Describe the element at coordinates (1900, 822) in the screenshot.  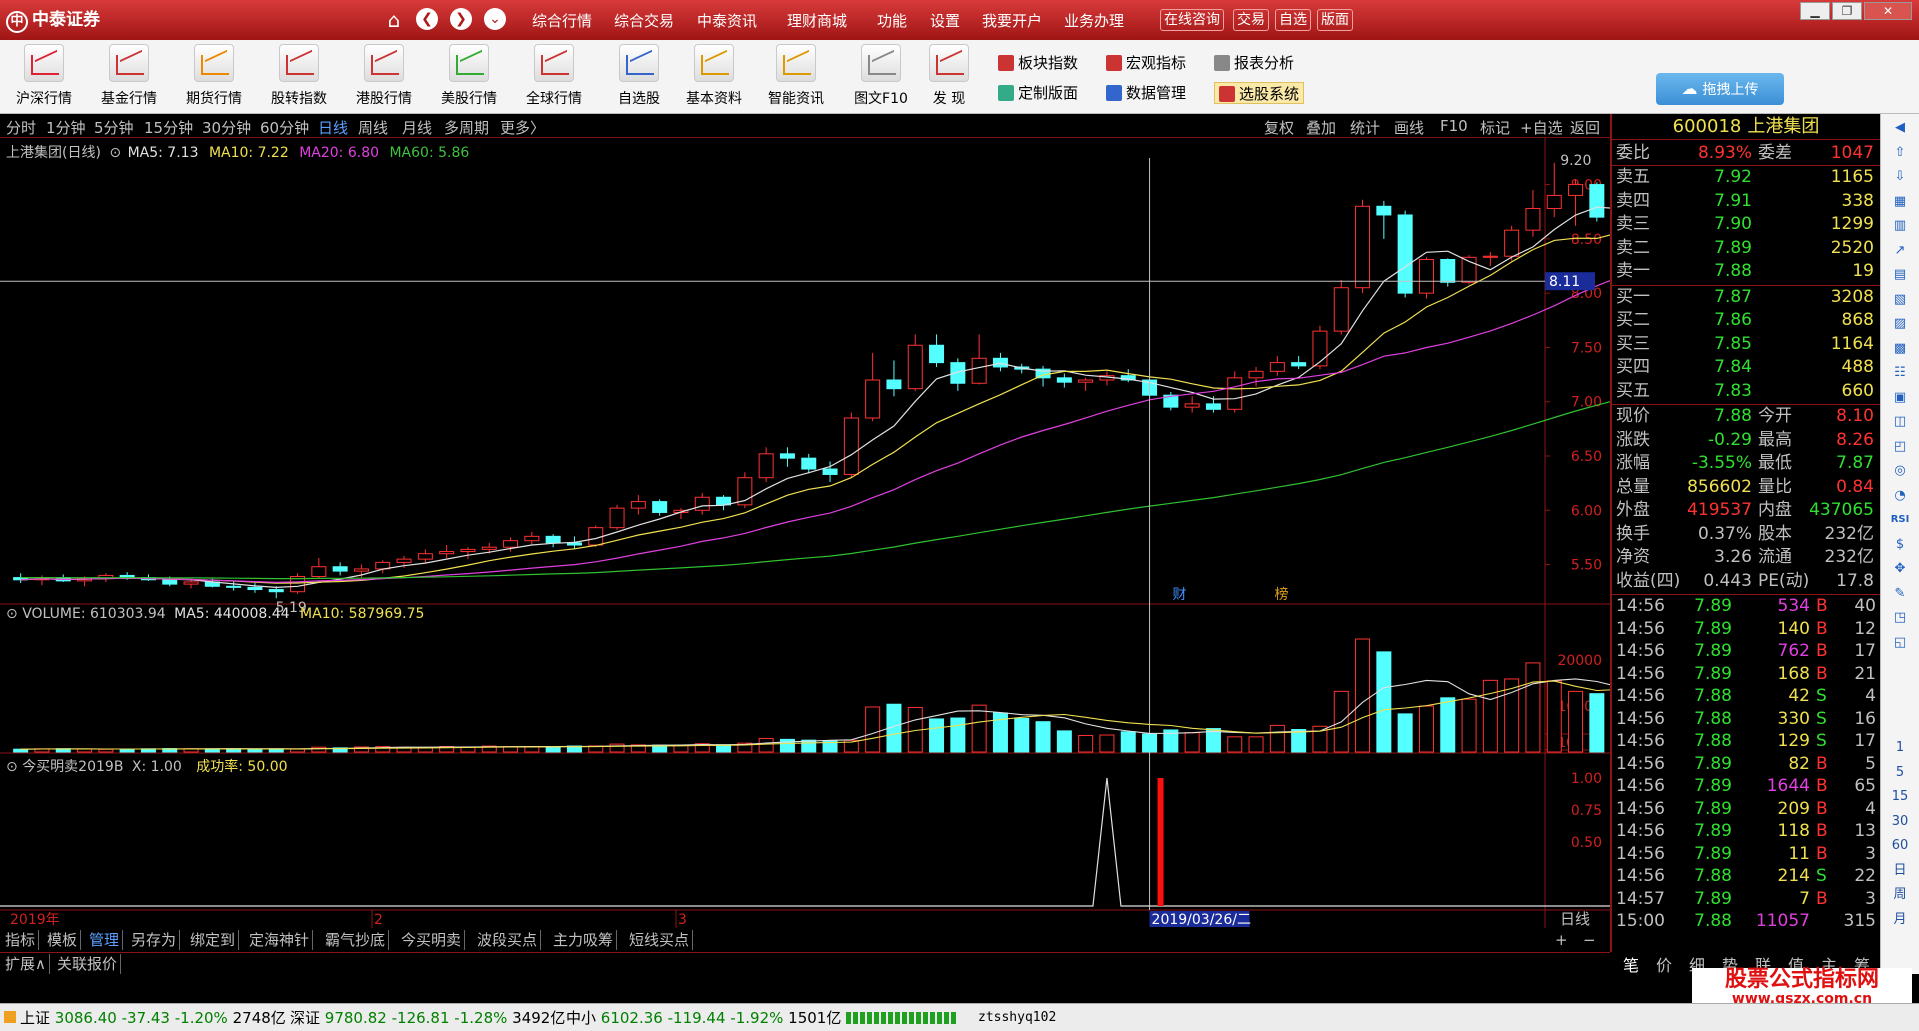
I see `sidebar-period-3: 30` at that location.